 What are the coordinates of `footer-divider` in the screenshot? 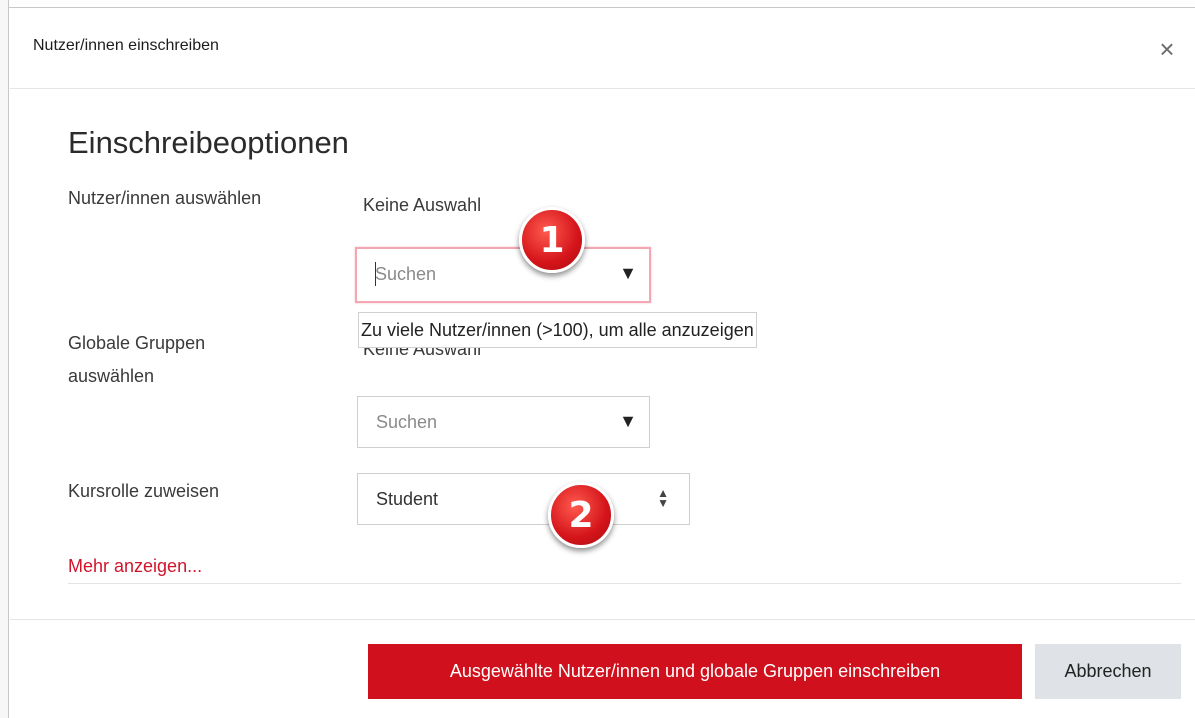 It's located at (602, 619).